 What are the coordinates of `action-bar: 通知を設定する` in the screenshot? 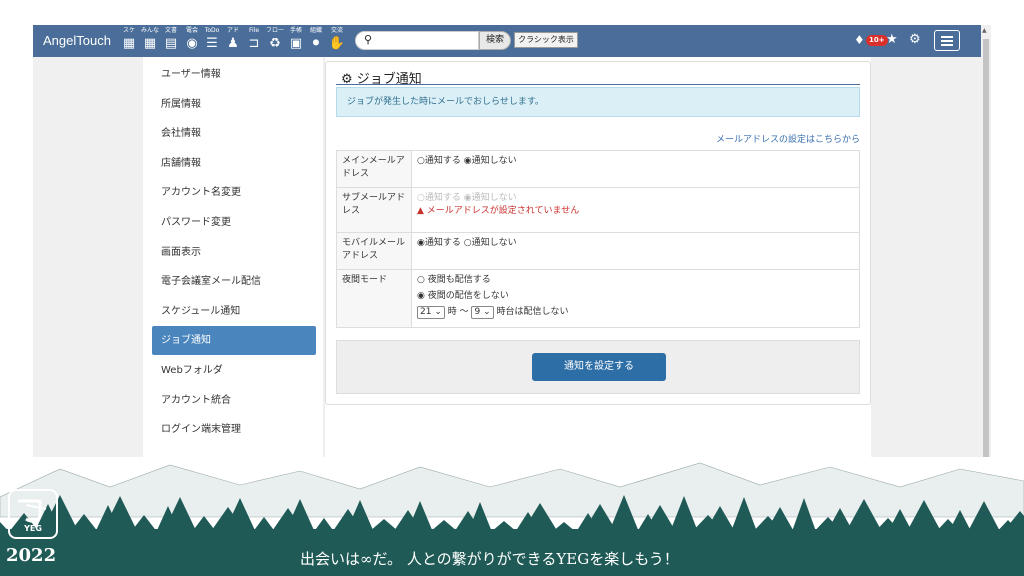 It's located at (598, 367).